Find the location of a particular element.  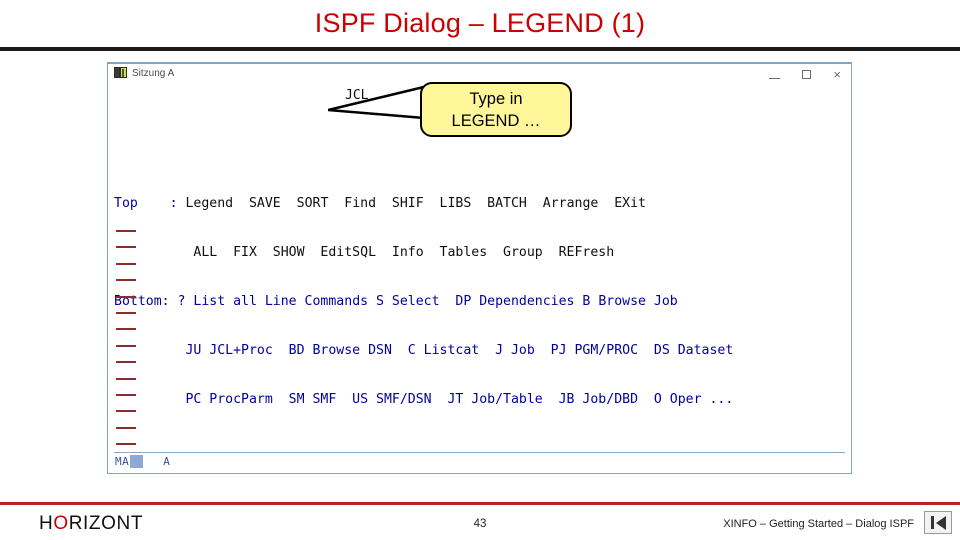

background-label-jcl: JCL is located at coordinates (357, 95).